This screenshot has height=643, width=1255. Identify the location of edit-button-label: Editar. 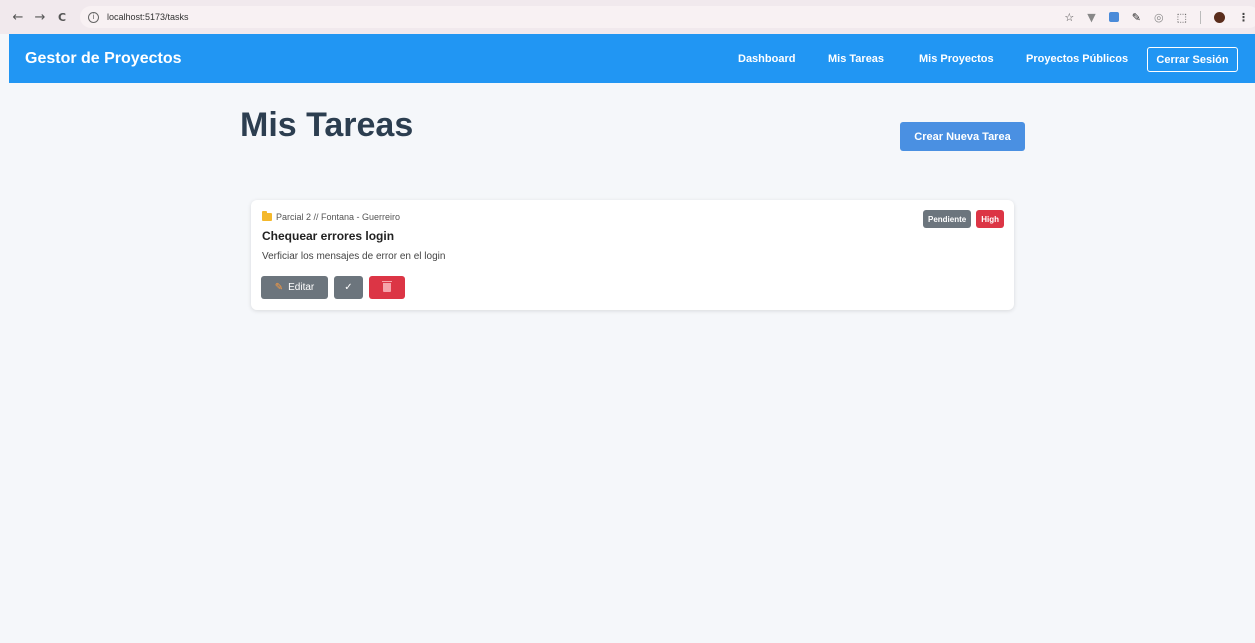
(301, 287).